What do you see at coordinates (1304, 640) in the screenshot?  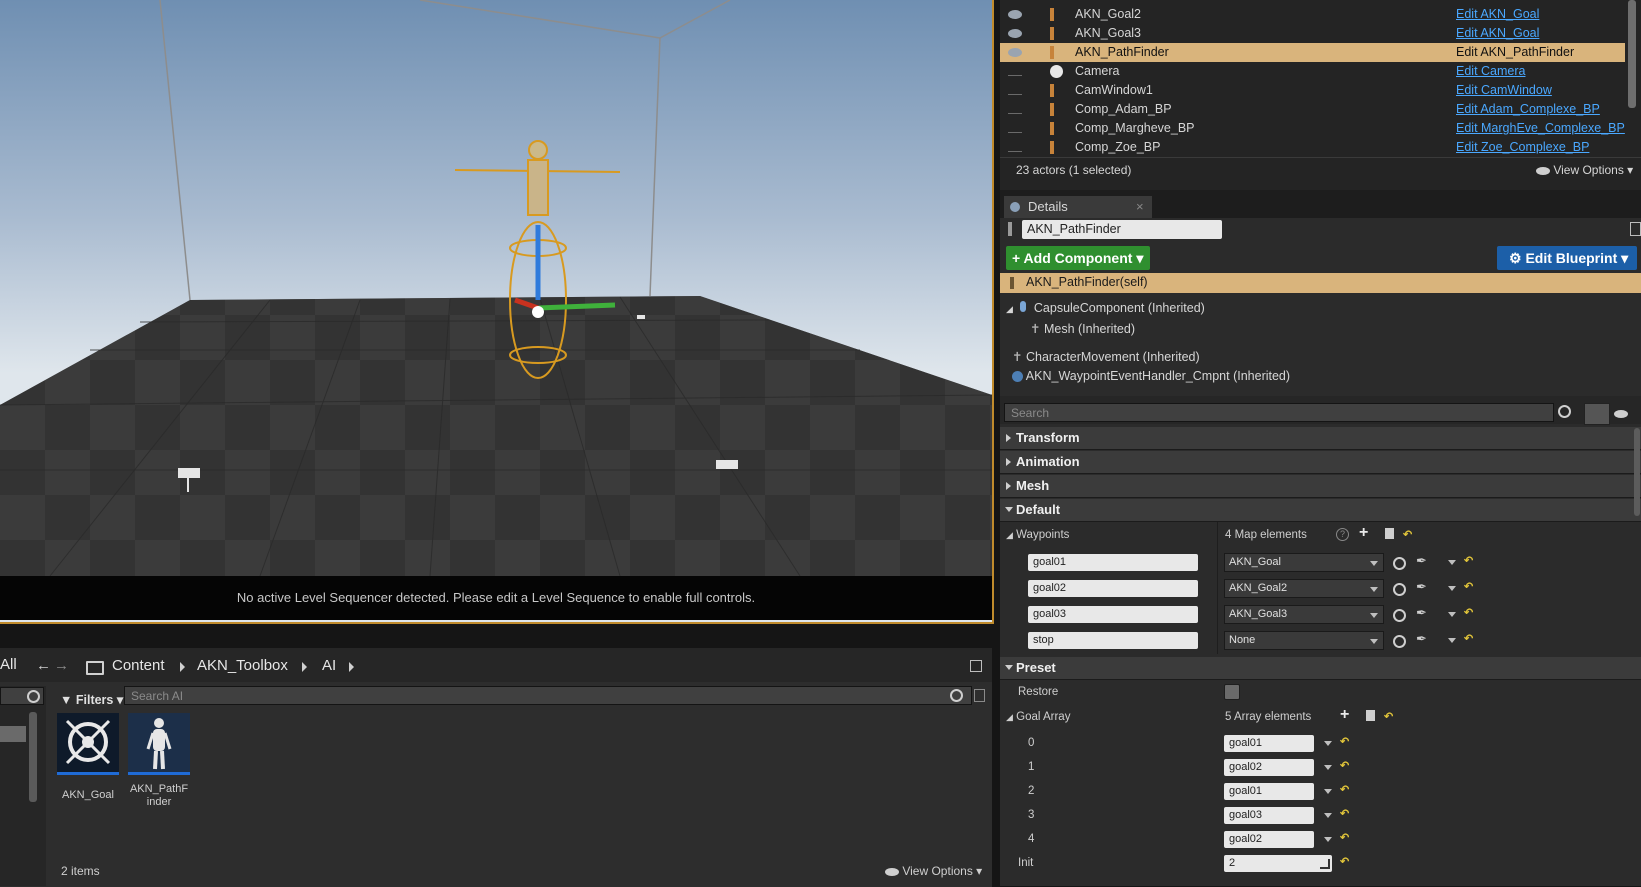 I see `waypoint-actor-dropdown: None` at bounding box center [1304, 640].